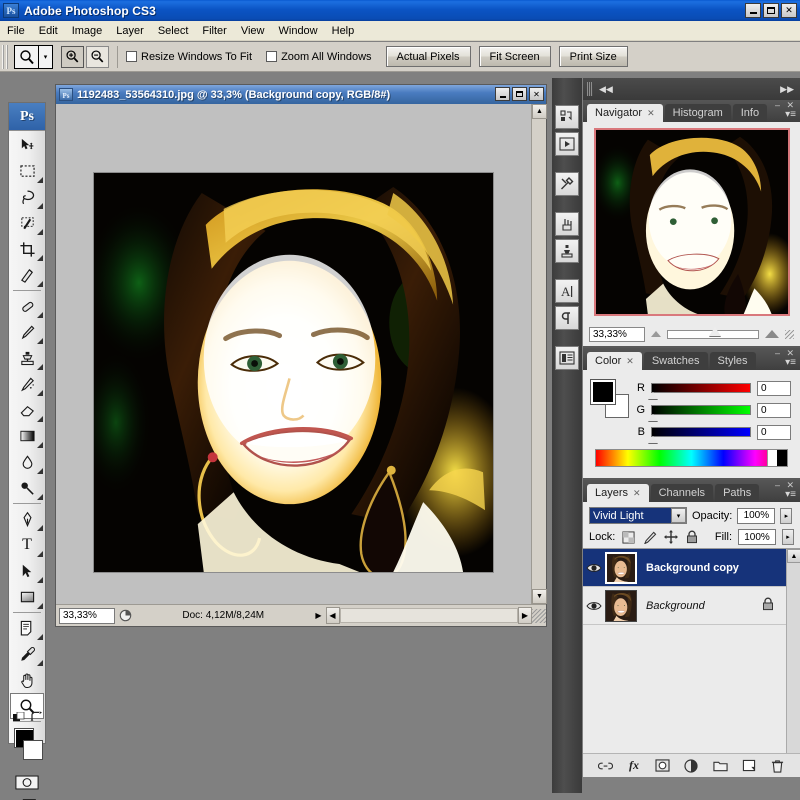  I want to click on character-icon: A, so click(567, 291).